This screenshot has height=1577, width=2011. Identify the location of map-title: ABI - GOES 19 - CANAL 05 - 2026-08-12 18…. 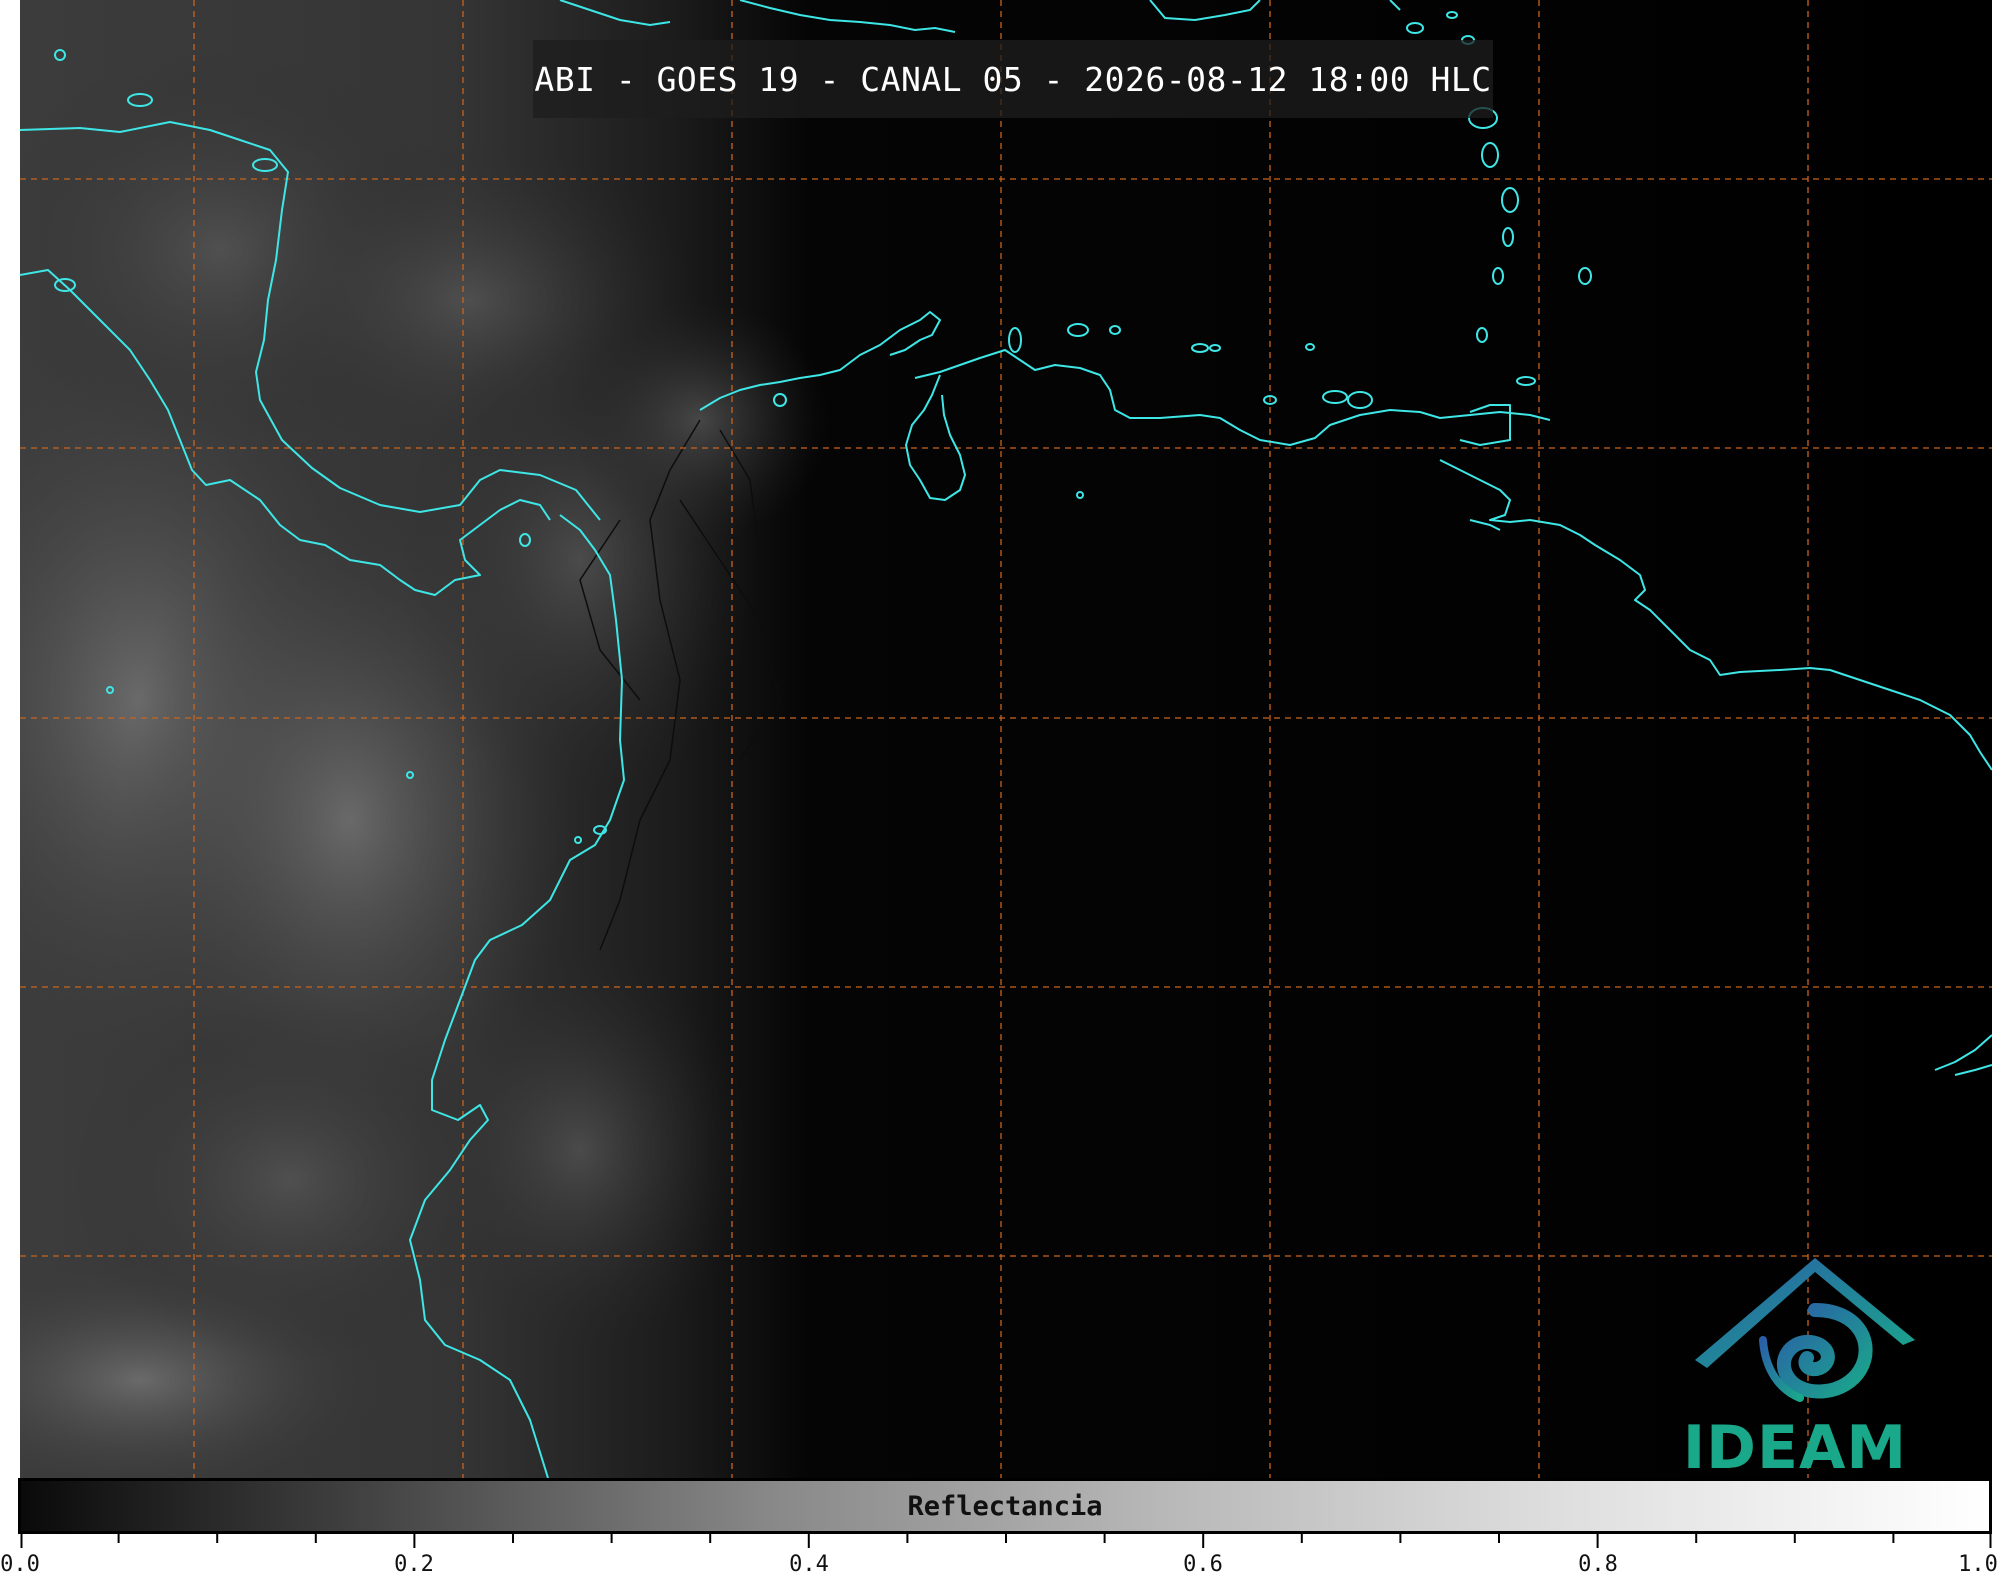
(1013, 79).